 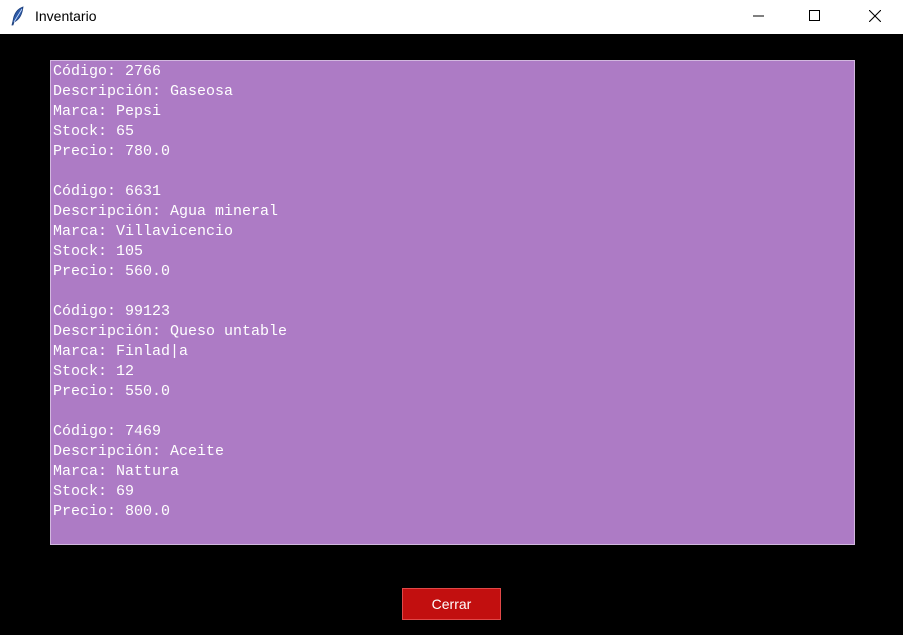 I want to click on record-brand: Marca: Villavicencio, so click(x=143, y=231).